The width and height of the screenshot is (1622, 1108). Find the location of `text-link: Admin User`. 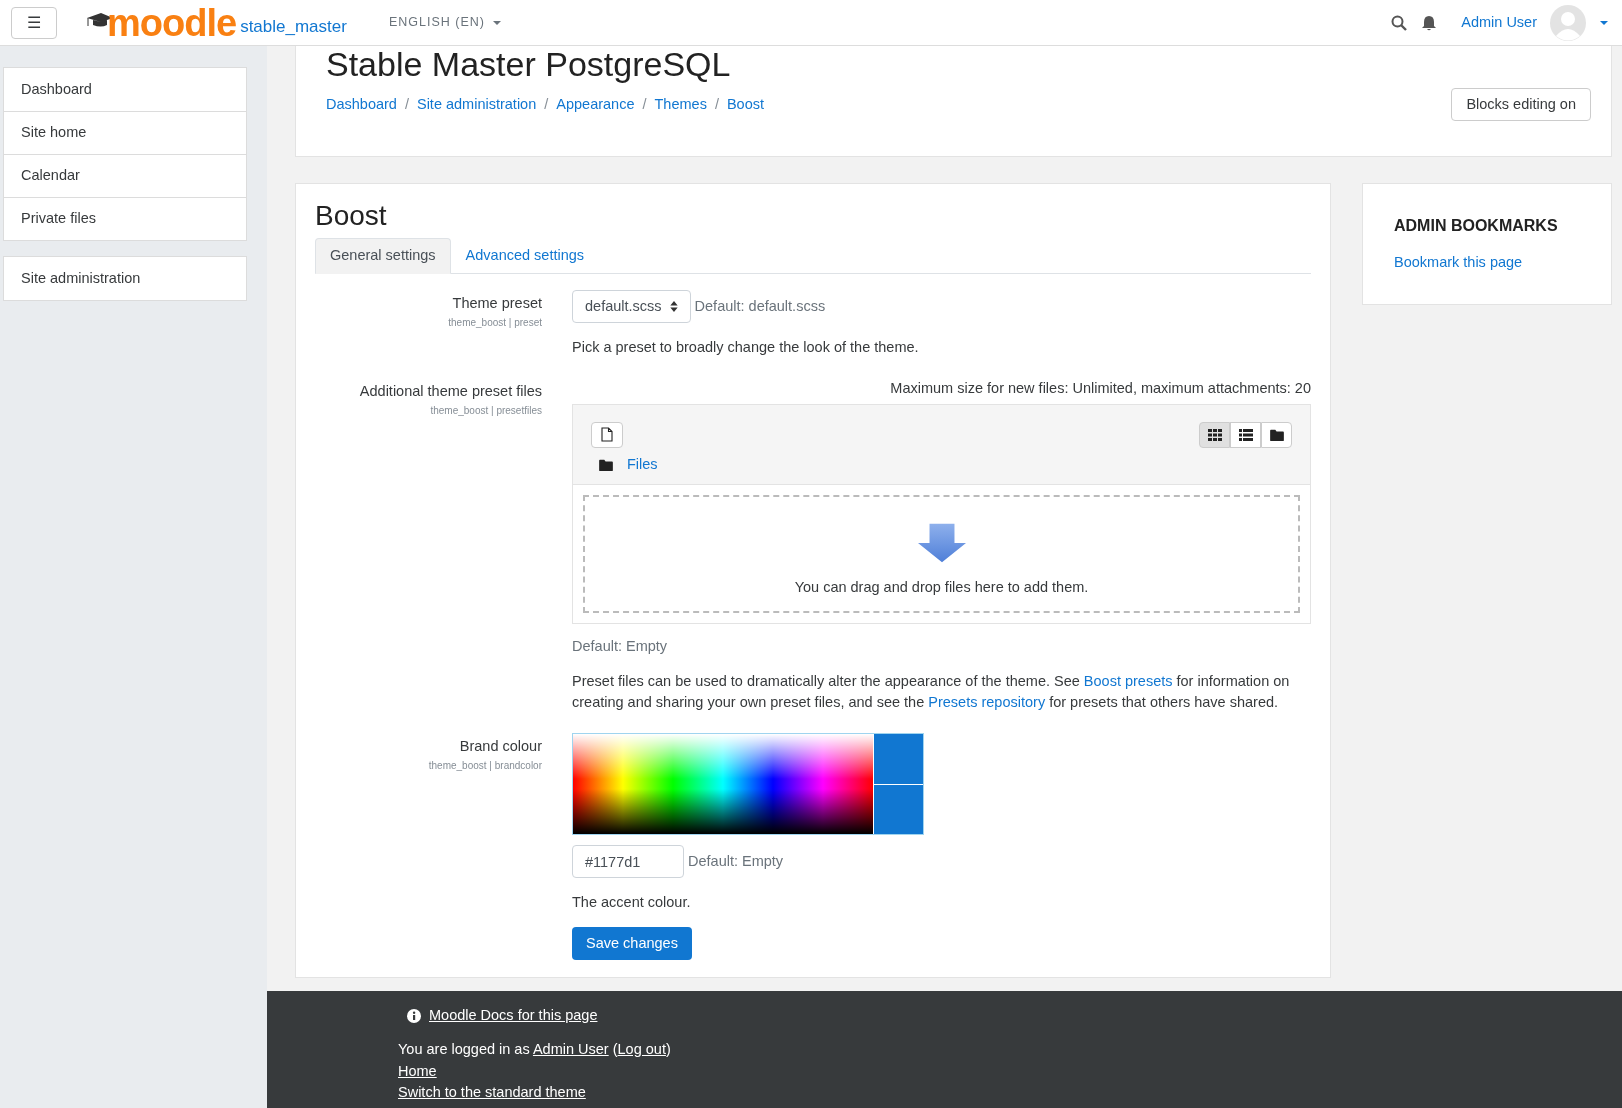

text-link: Admin User is located at coordinates (570, 1048).